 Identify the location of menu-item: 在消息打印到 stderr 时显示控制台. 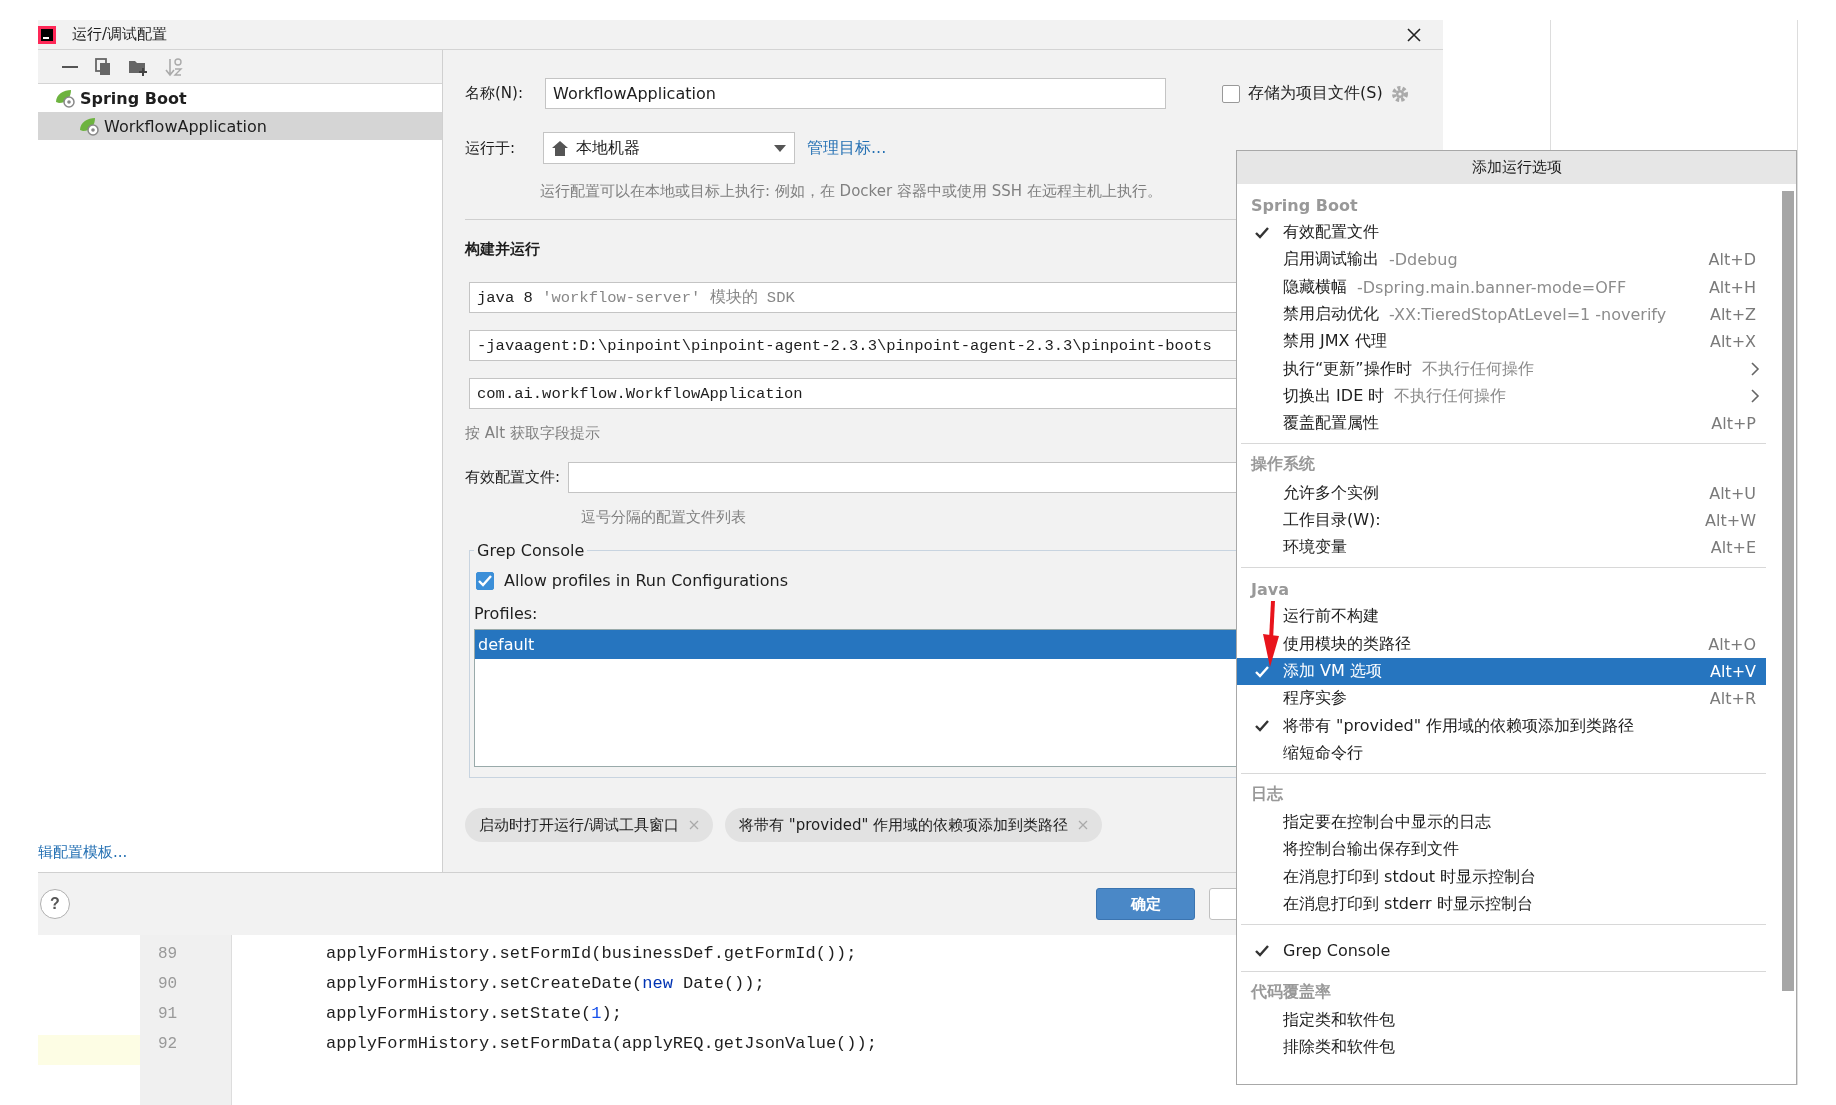
(1501, 904).